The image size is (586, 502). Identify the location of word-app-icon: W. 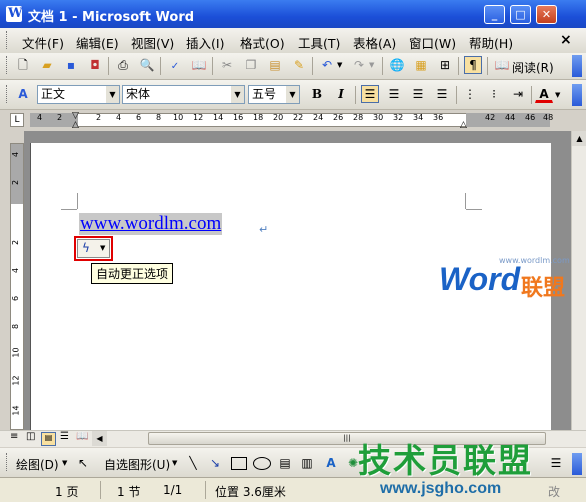
(14, 14).